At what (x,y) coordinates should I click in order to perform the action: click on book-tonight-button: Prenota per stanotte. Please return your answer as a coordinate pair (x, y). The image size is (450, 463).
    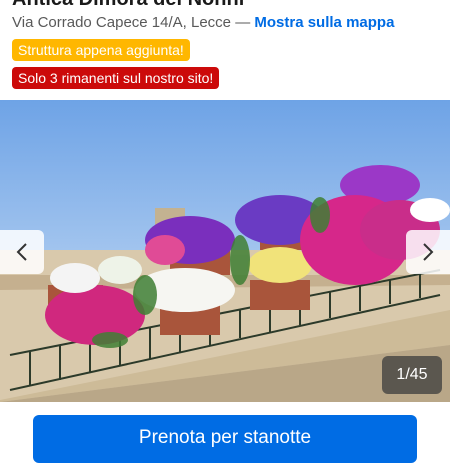
    Looking at the image, I should click on (225, 439).